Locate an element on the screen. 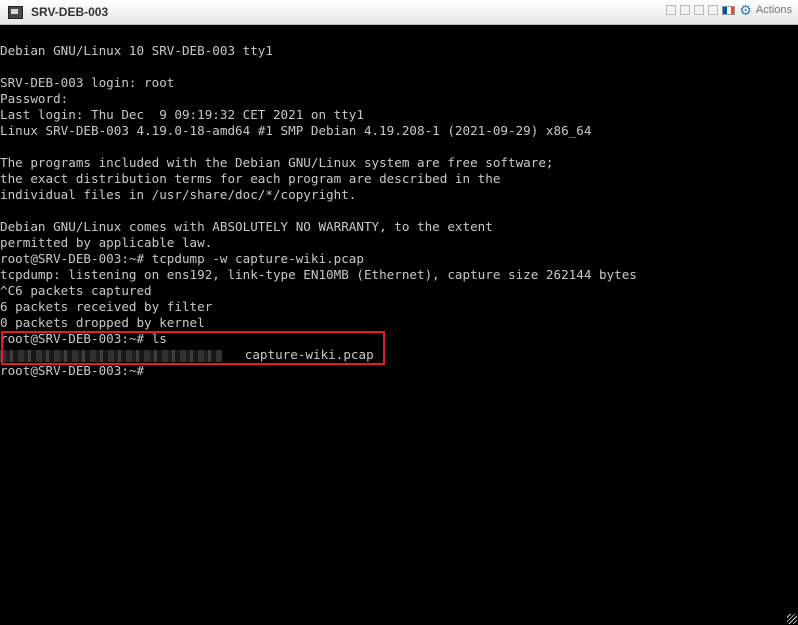 This screenshot has width=798, height=625. monitor-icon is located at coordinates (15, 12).